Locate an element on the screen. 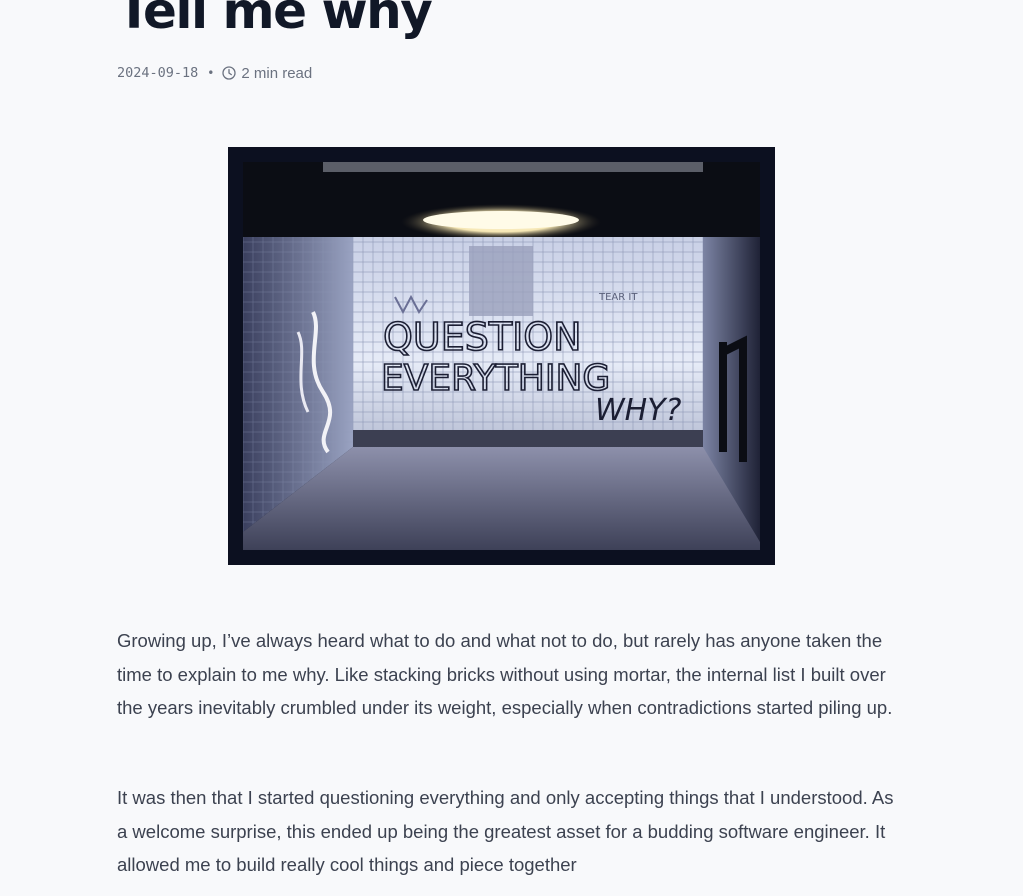  read-time: 2 min read is located at coordinates (277, 73).